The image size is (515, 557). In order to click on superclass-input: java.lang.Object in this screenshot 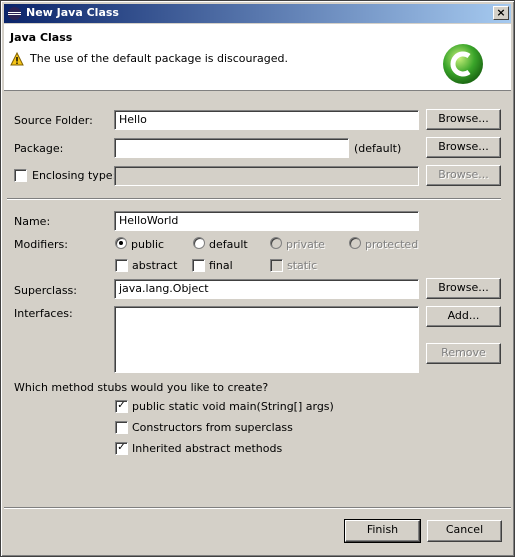, I will do `click(266, 289)`.